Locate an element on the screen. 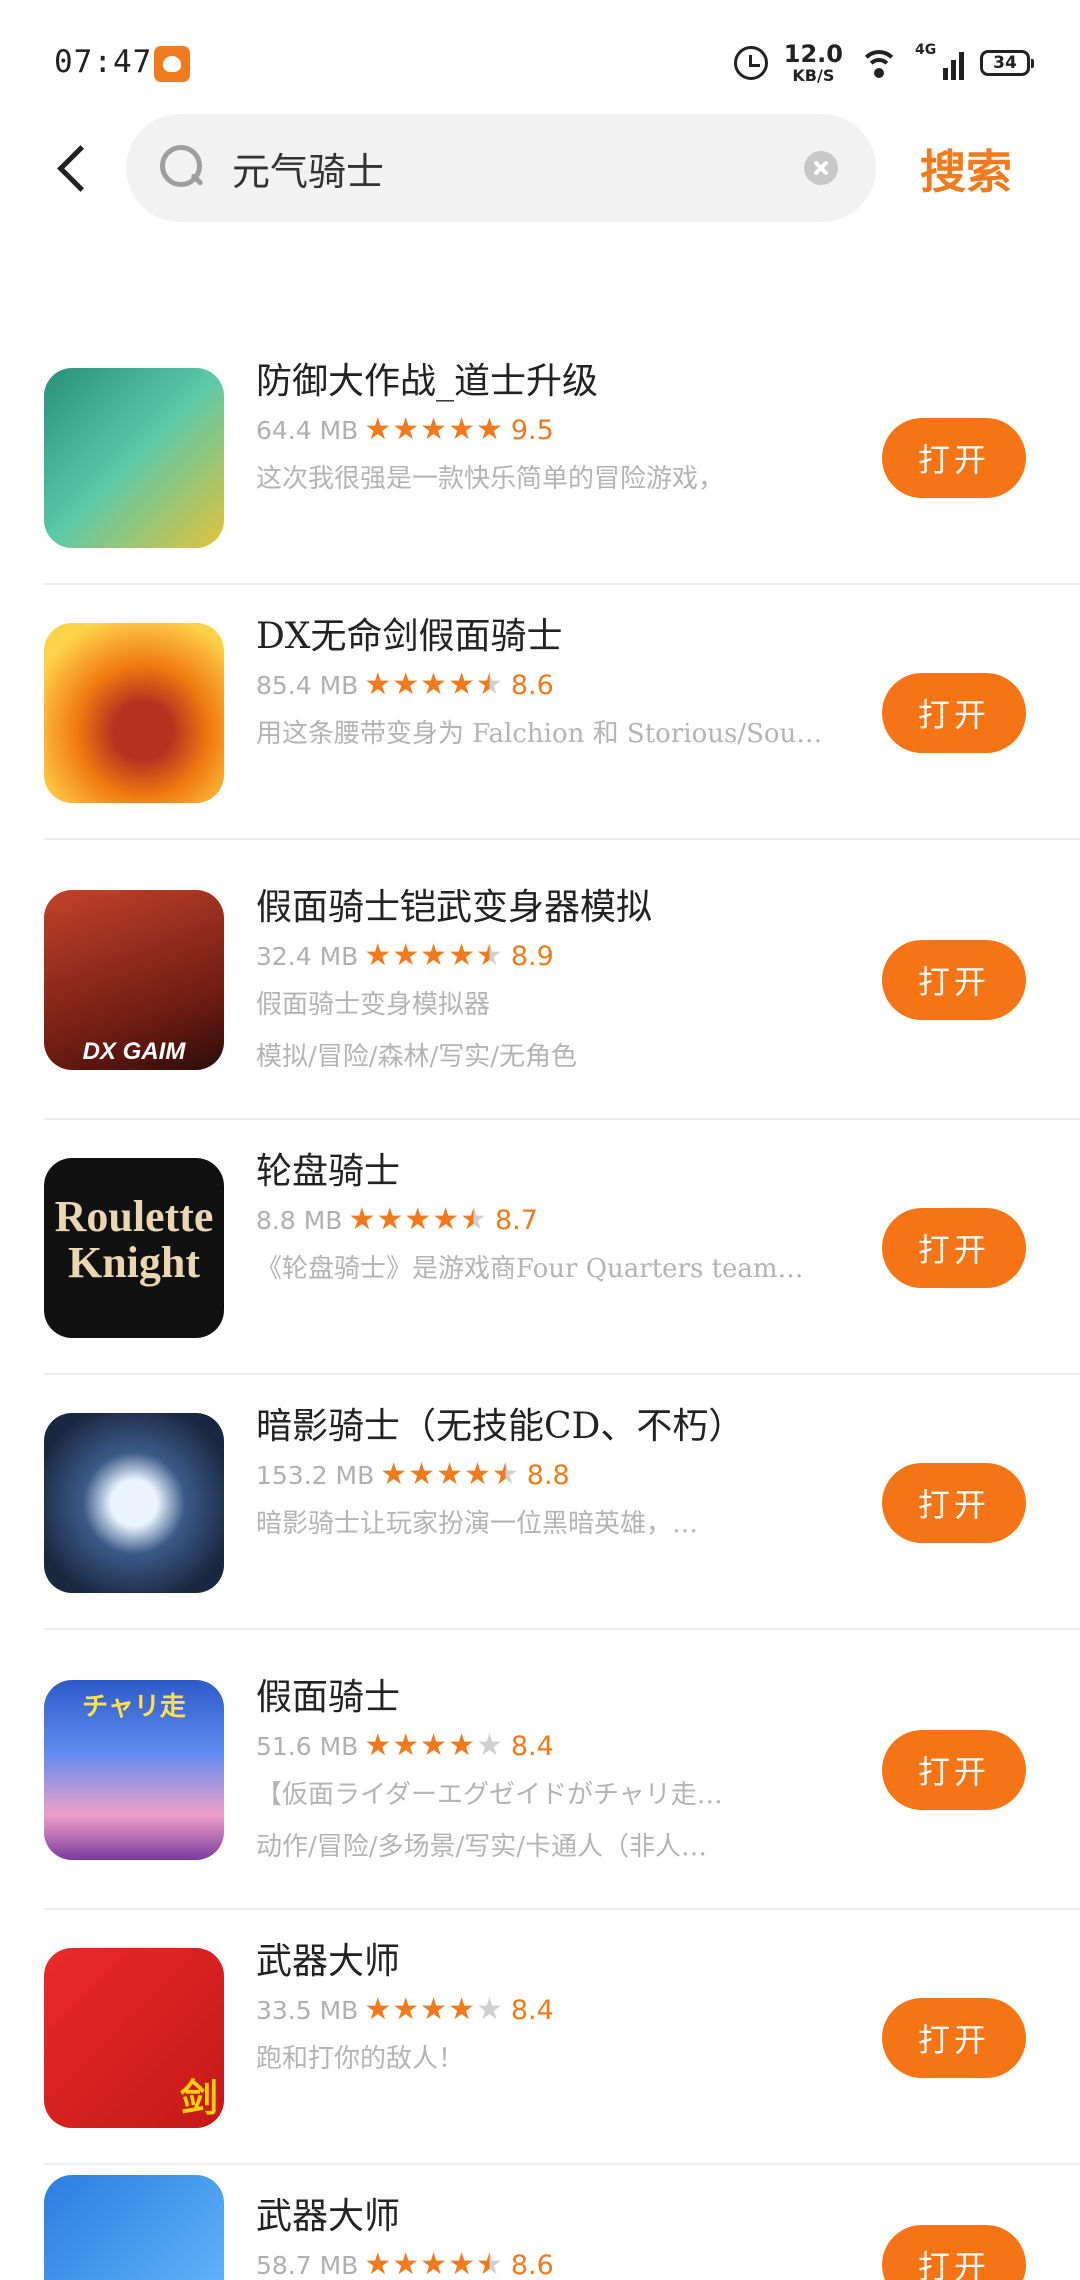 The height and width of the screenshot is (2280, 1080). app-meta: 153.2 MB ★ ★ ★ ★ ★ 8.8 is located at coordinates (413, 1475).